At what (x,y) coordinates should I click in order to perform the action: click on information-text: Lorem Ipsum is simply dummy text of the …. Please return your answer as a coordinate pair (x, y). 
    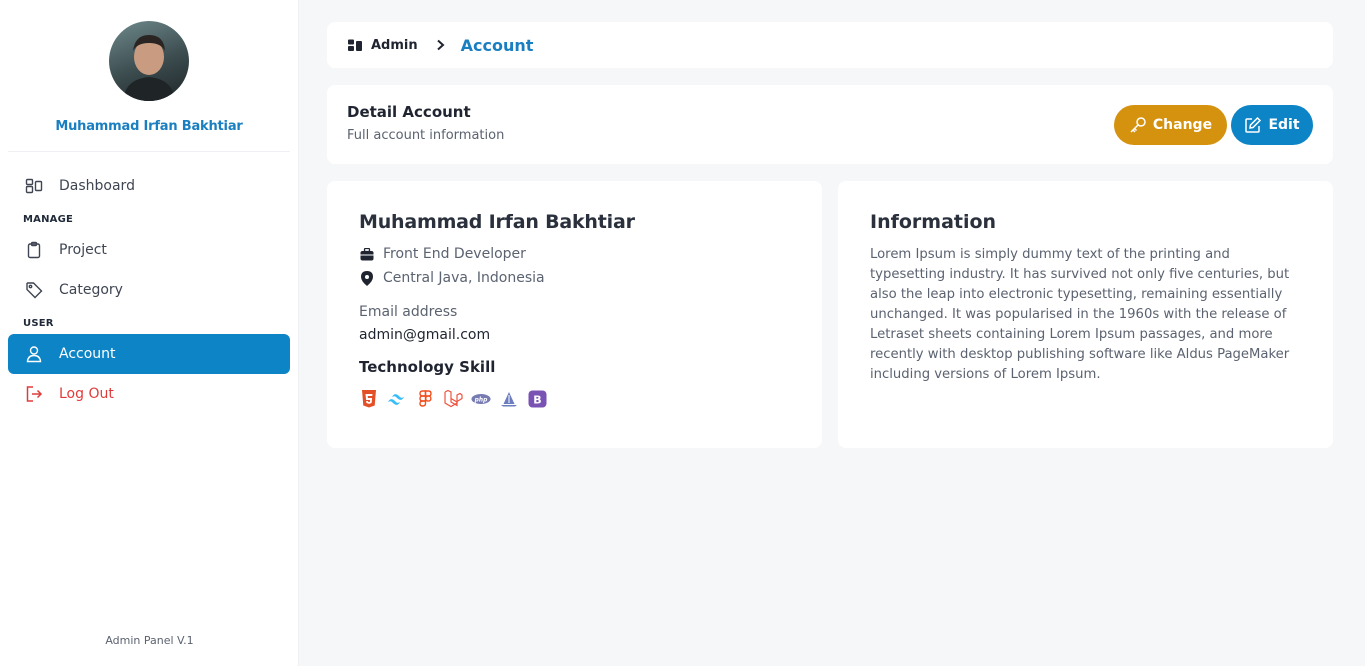
    Looking at the image, I should click on (1080, 314).